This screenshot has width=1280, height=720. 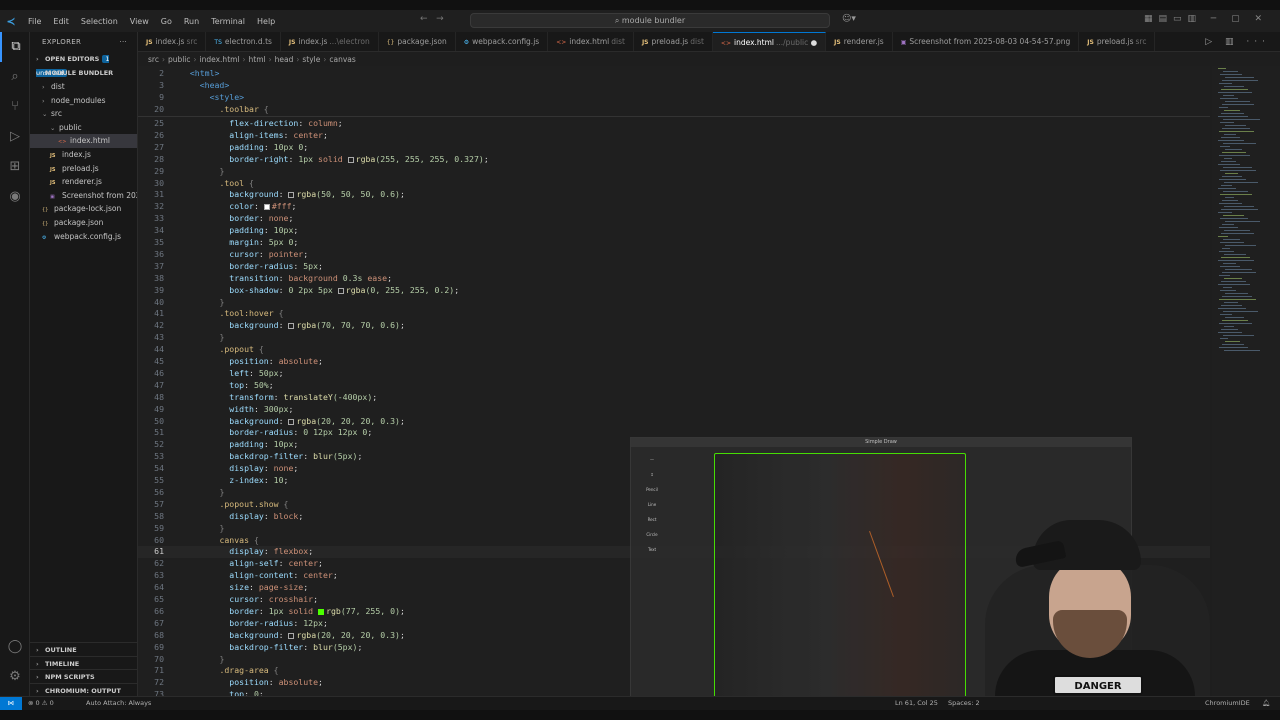 I want to click on code-line: 45 position: absolute;, so click(x=674, y=362).